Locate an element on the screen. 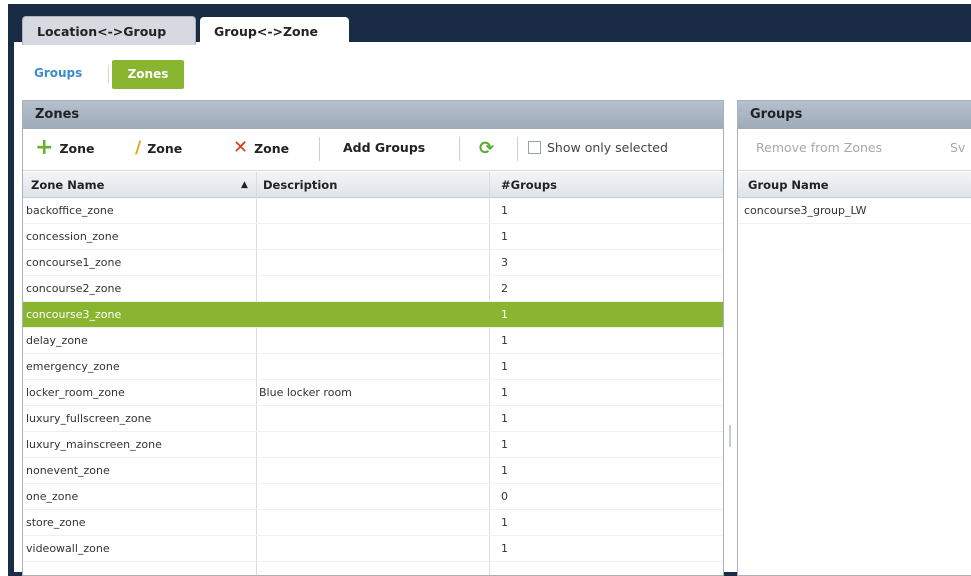 The height and width of the screenshot is (576, 971). table-row: concourse2_zone 2 is located at coordinates (373, 289).